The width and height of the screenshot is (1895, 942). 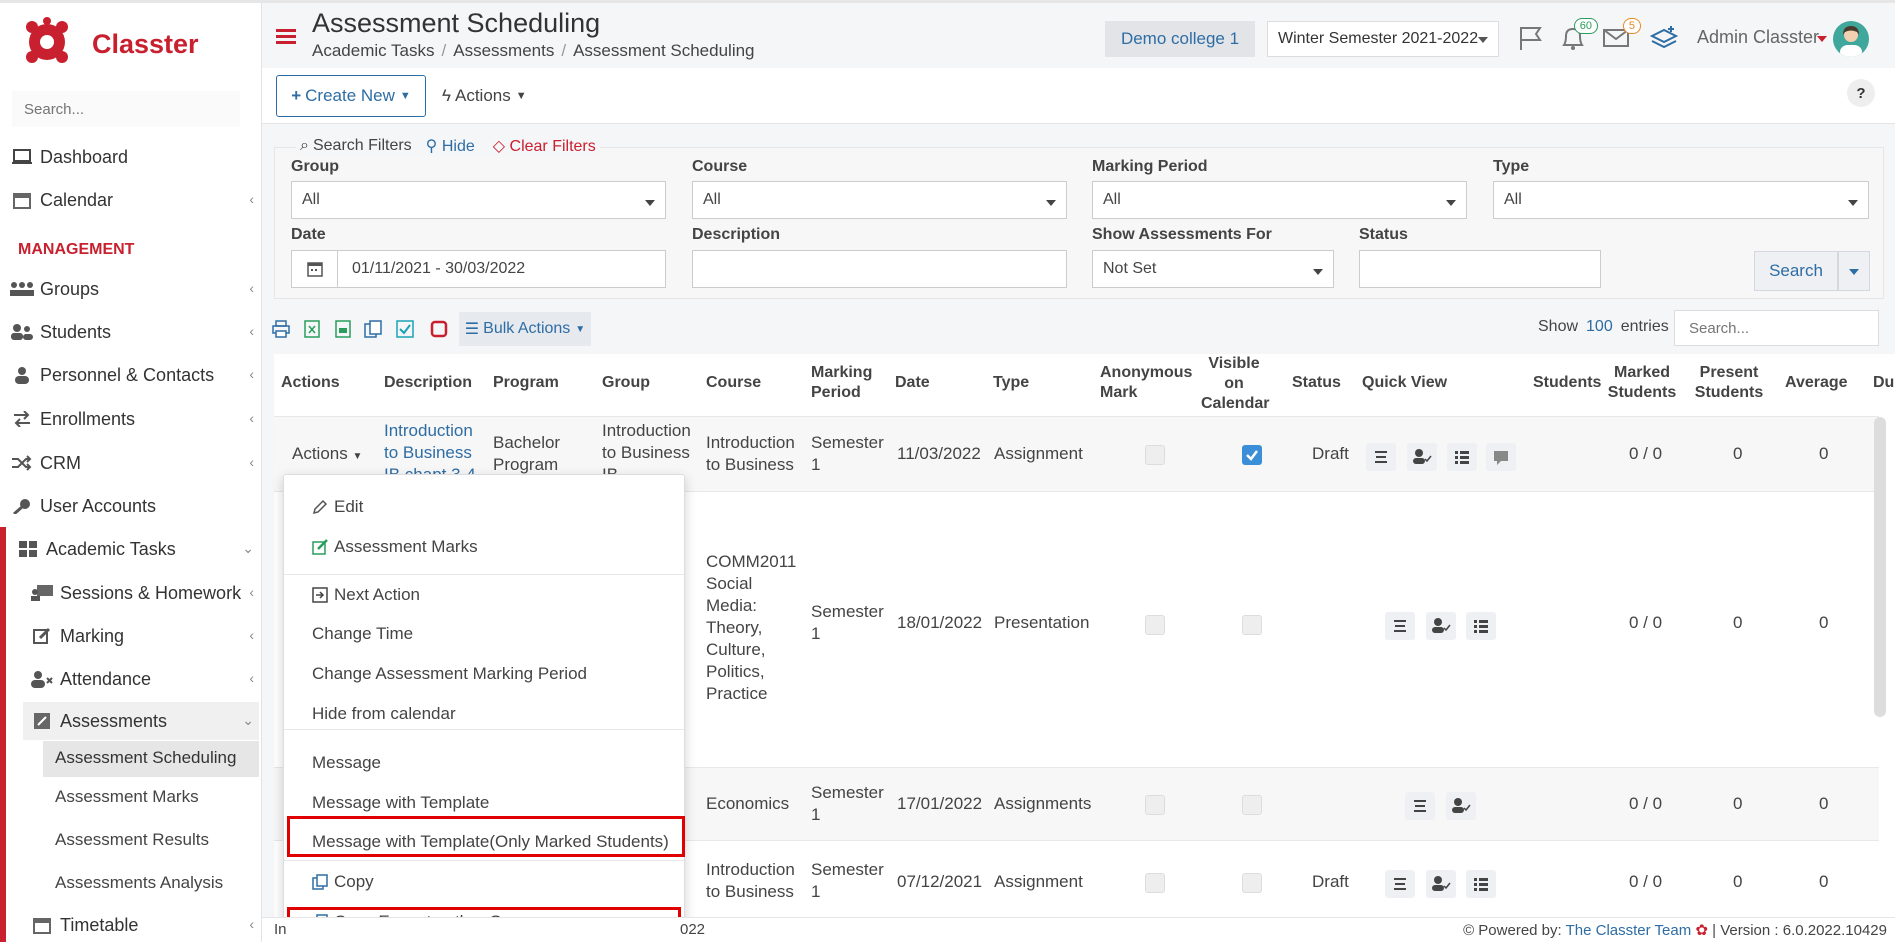 I want to click on college-selector: Demo college 1, so click(x=1180, y=39).